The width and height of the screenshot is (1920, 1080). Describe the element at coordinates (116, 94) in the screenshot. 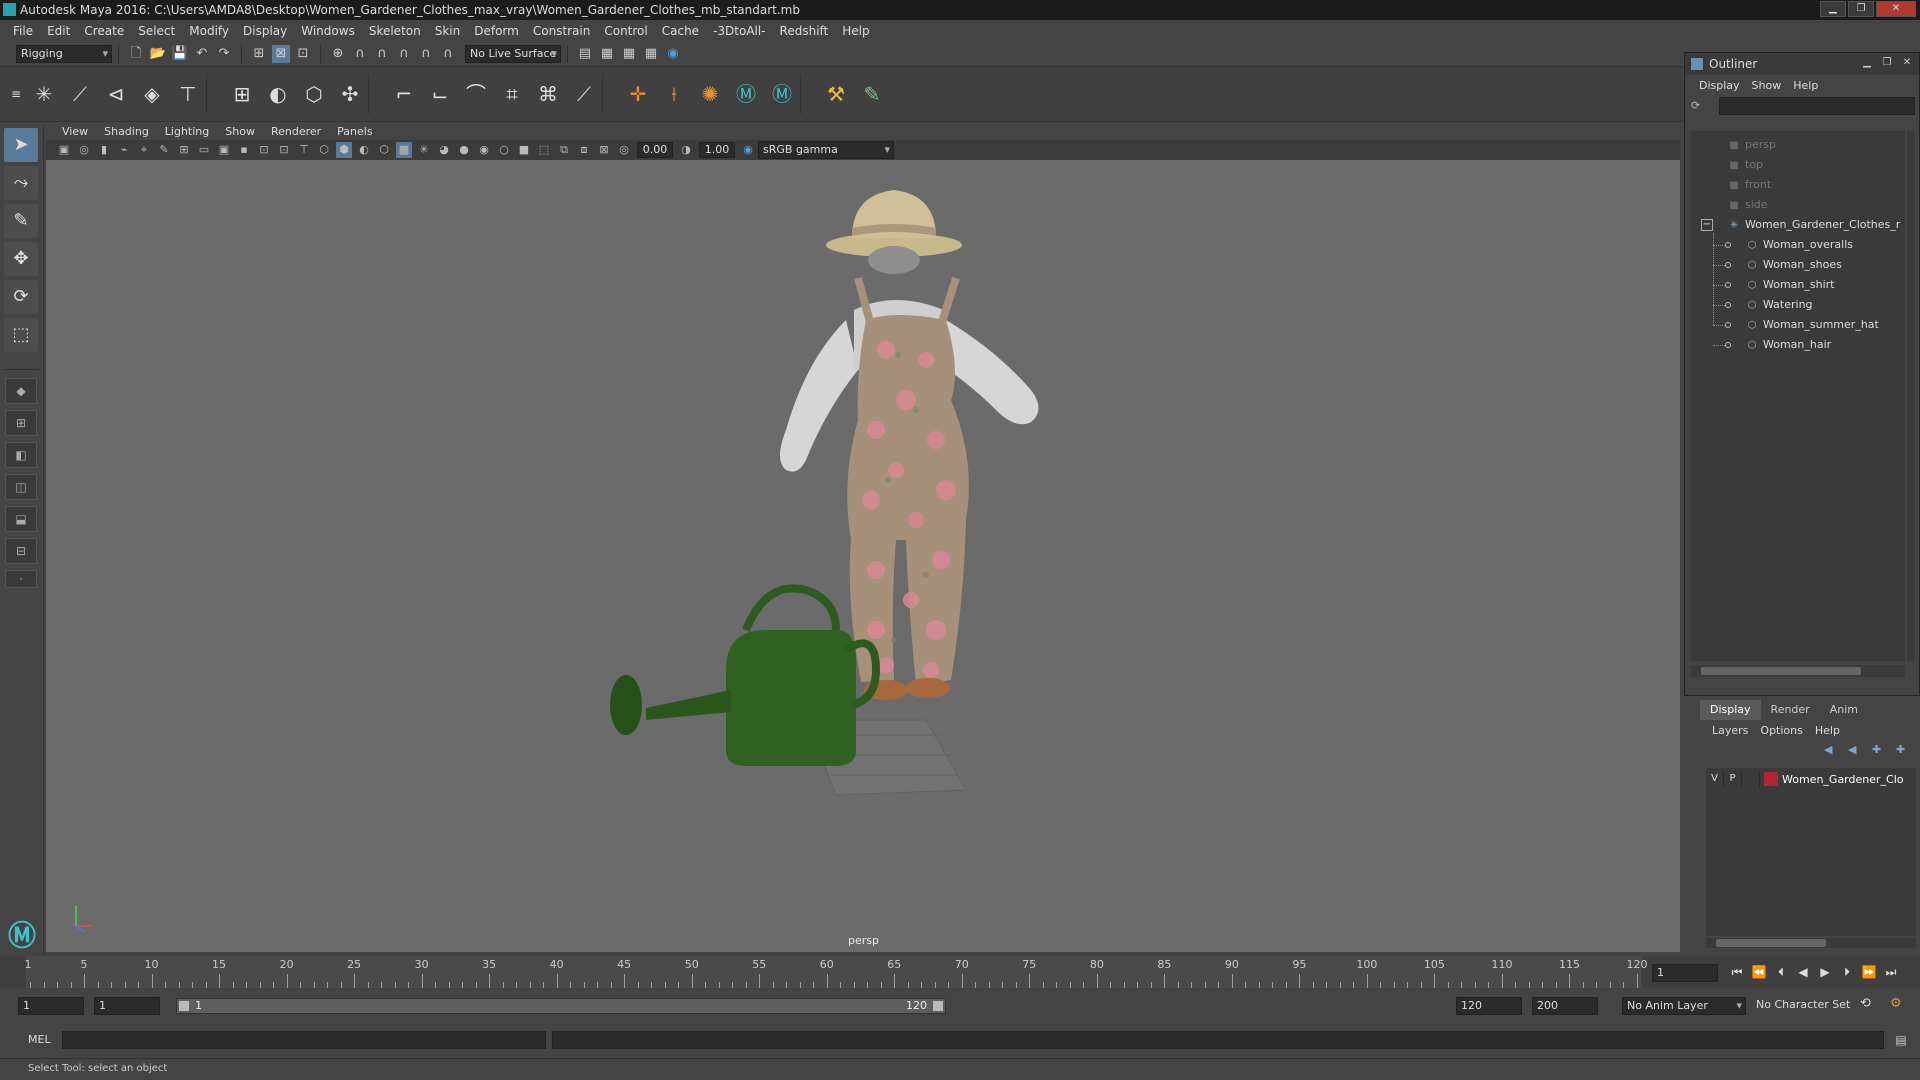

I see `mirror-joint-icon: ⊲` at that location.